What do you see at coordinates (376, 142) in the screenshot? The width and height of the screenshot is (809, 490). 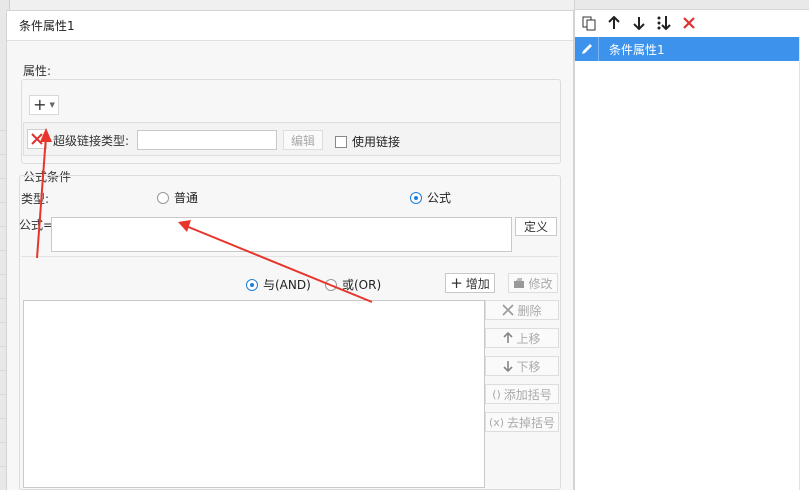 I see `use-link-label: 使用链接` at bounding box center [376, 142].